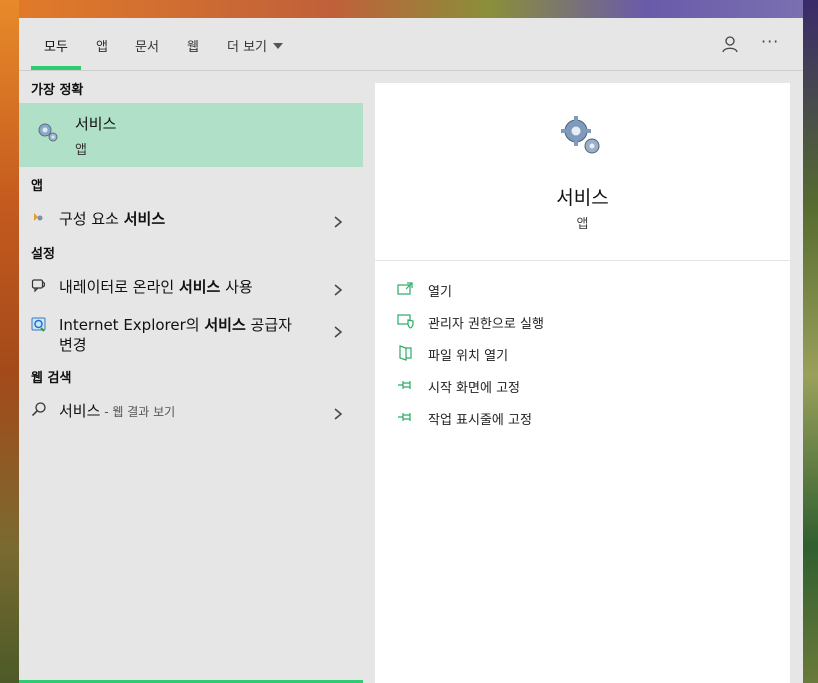 The width and height of the screenshot is (818, 683). I want to click on internet-explorer-icon, so click(39, 324).